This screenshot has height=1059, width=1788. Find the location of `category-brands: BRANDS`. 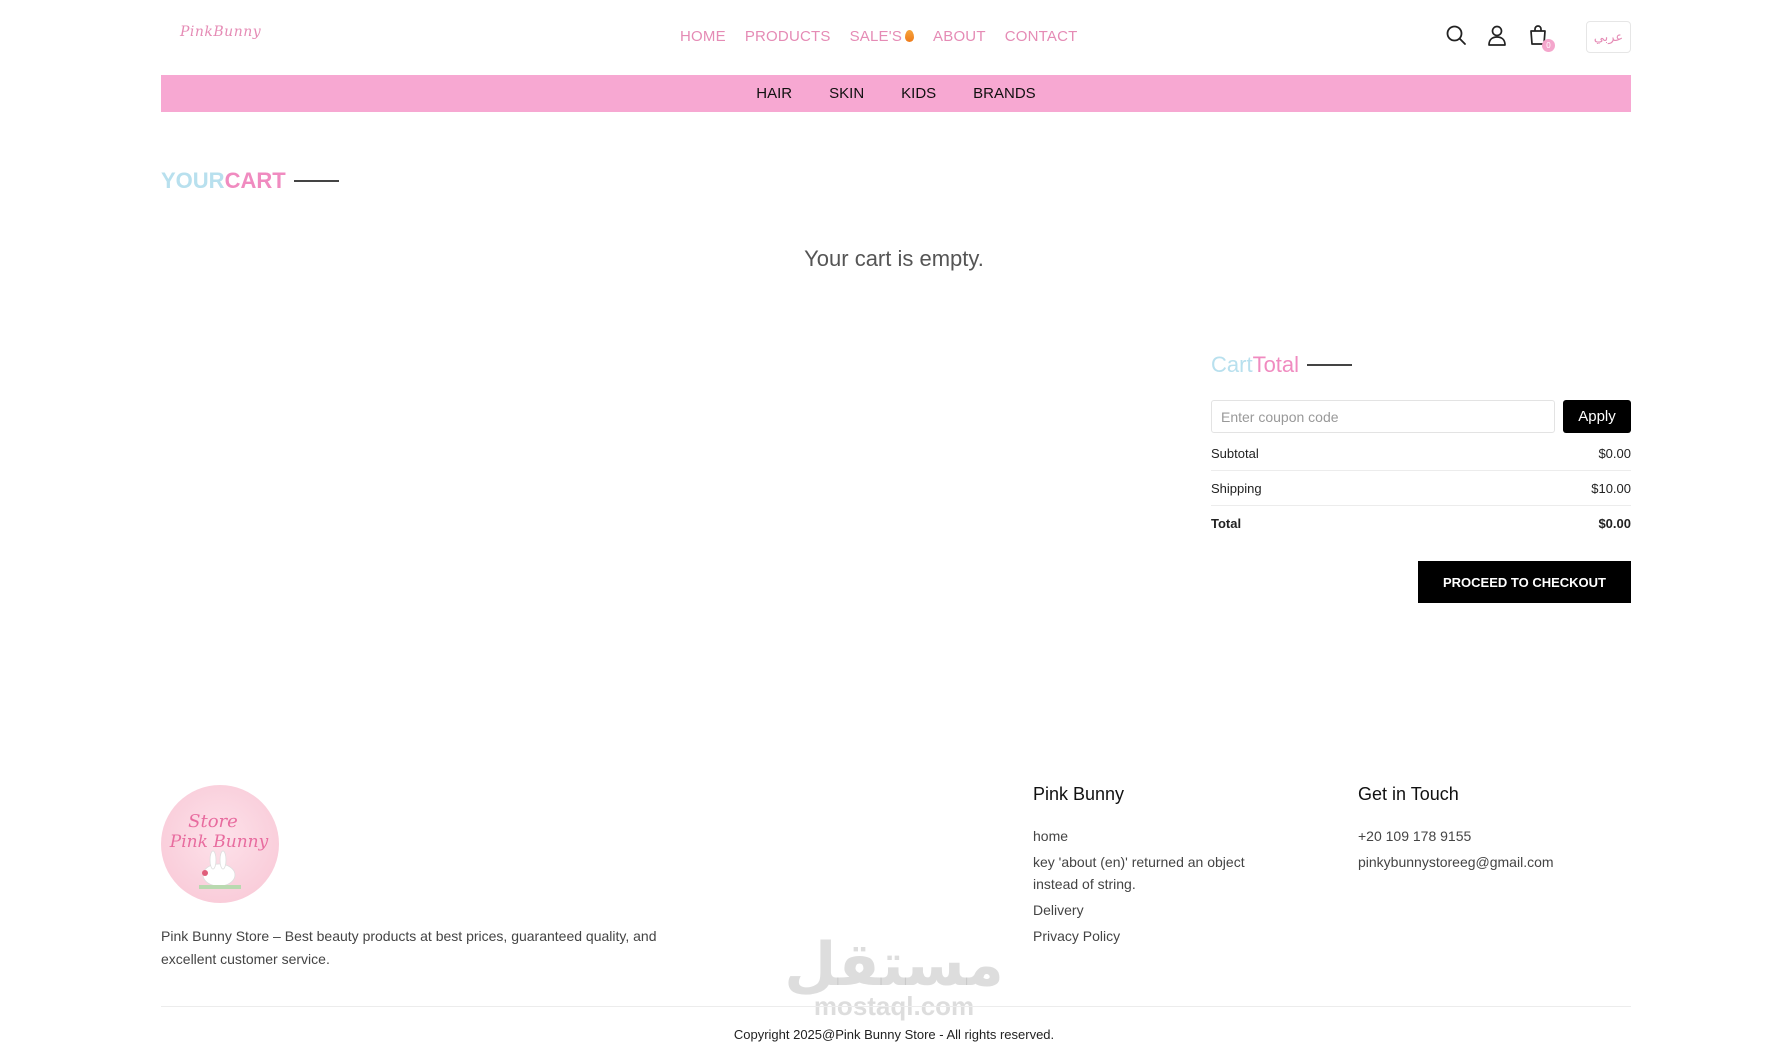

category-brands: BRANDS is located at coordinates (1004, 93).